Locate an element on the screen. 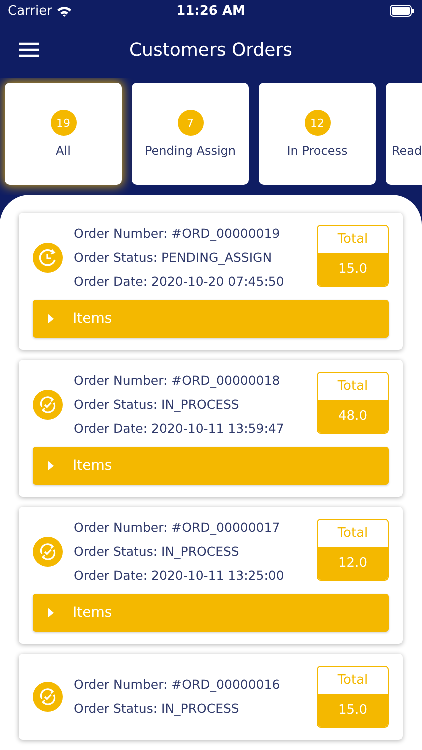 The width and height of the screenshot is (422, 750). order-number: Order Number: #ORD_00000016 is located at coordinates (178, 685).